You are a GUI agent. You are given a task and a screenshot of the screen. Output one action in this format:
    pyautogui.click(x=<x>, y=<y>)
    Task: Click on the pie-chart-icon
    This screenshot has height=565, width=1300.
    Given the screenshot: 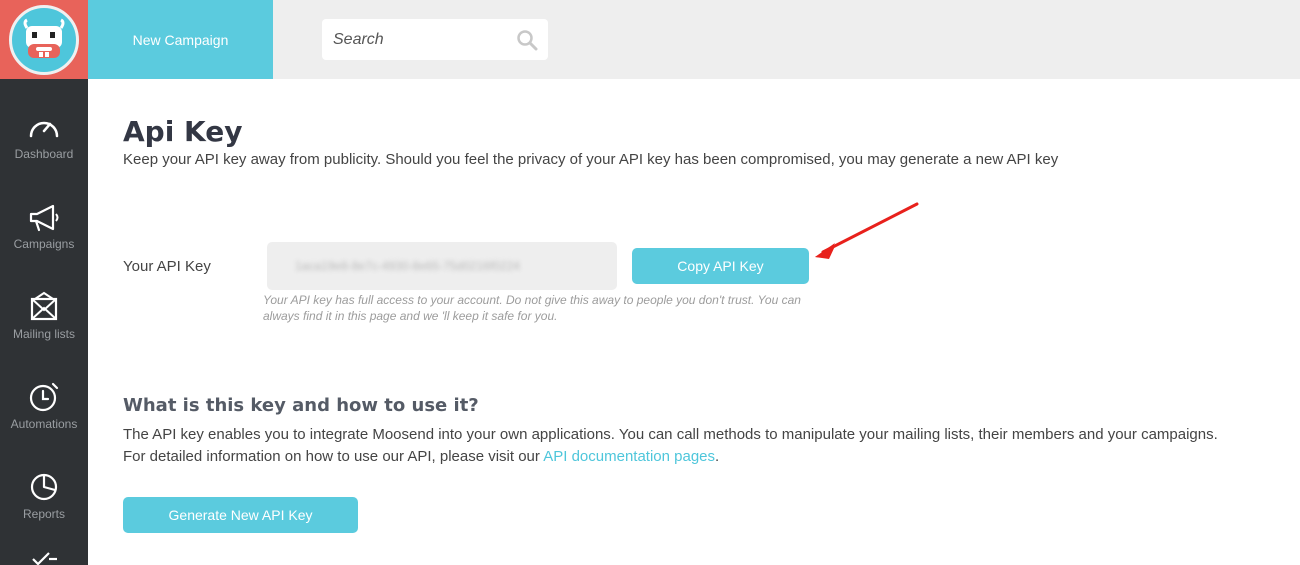 What is the action you would take?
    pyautogui.click(x=44, y=487)
    